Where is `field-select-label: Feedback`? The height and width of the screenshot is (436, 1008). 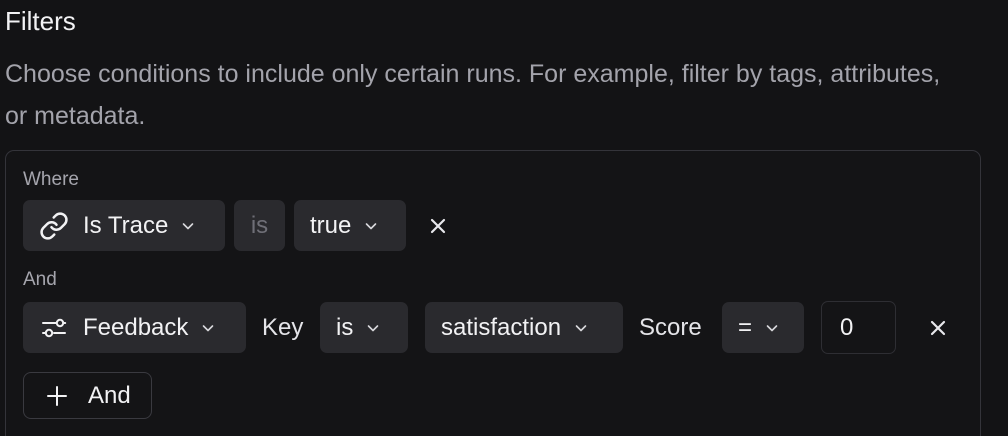
field-select-label: Feedback is located at coordinates (136, 327).